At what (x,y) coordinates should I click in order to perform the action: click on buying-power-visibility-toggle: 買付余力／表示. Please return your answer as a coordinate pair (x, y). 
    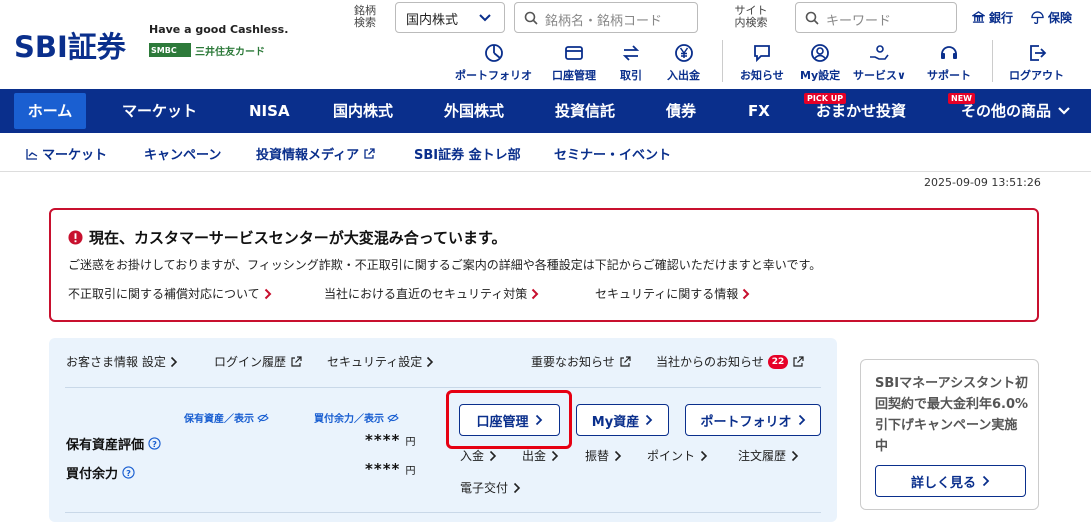
    Looking at the image, I should click on (356, 417).